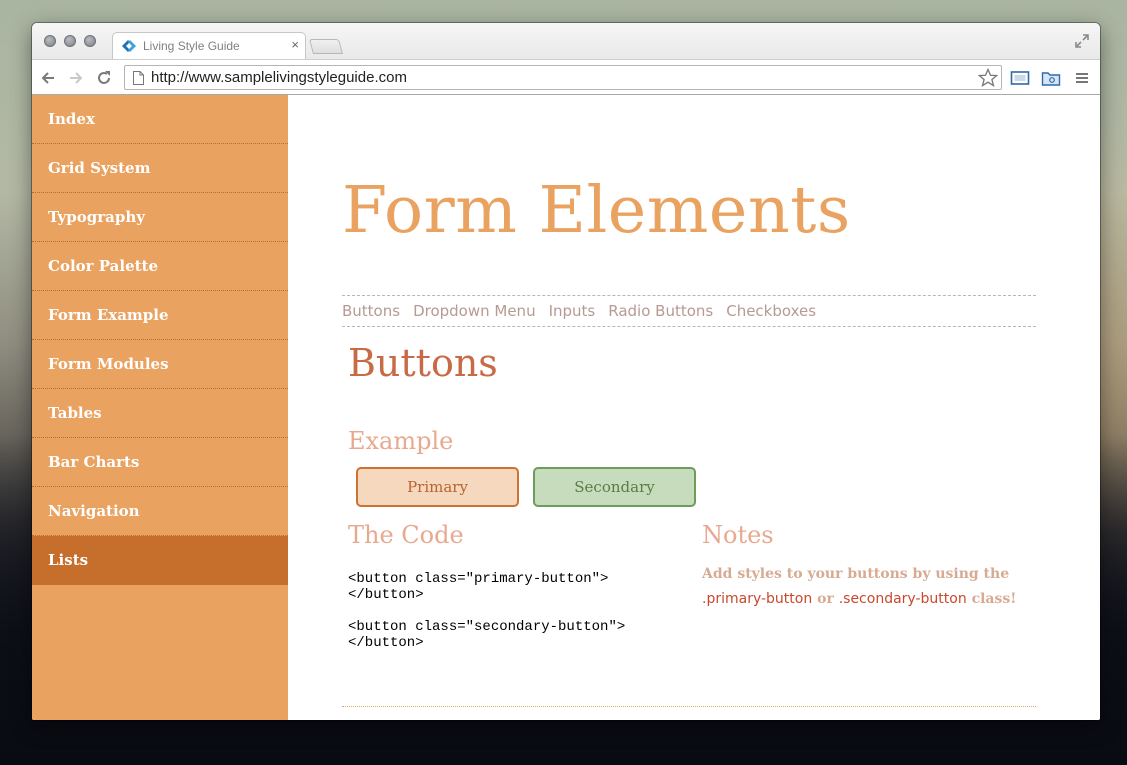 The image size is (1127, 765). I want to click on notes-text-or: or, so click(825, 599).